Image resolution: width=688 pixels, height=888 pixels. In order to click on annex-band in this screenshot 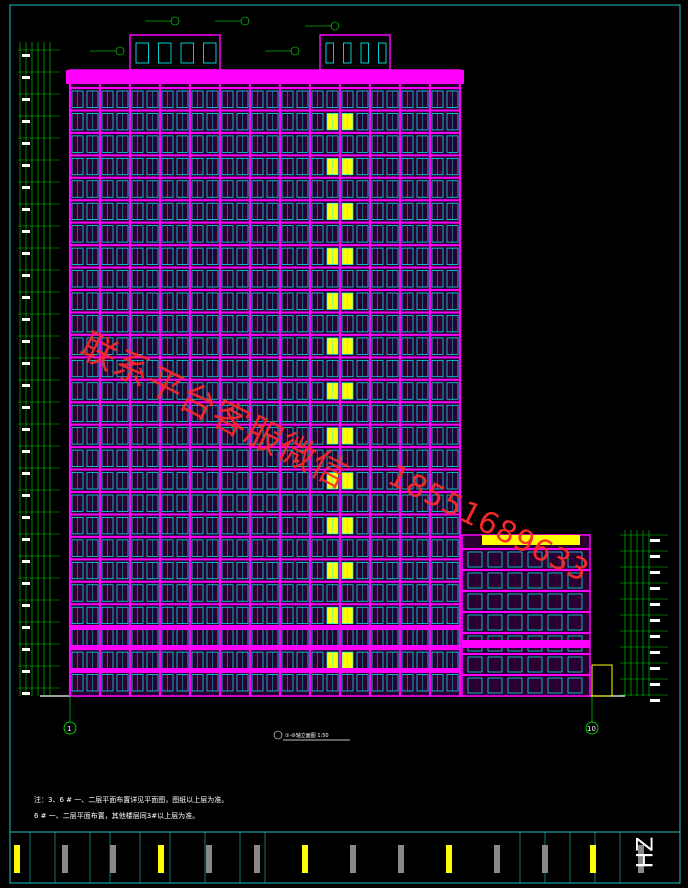, I will do `click(526, 644)`.